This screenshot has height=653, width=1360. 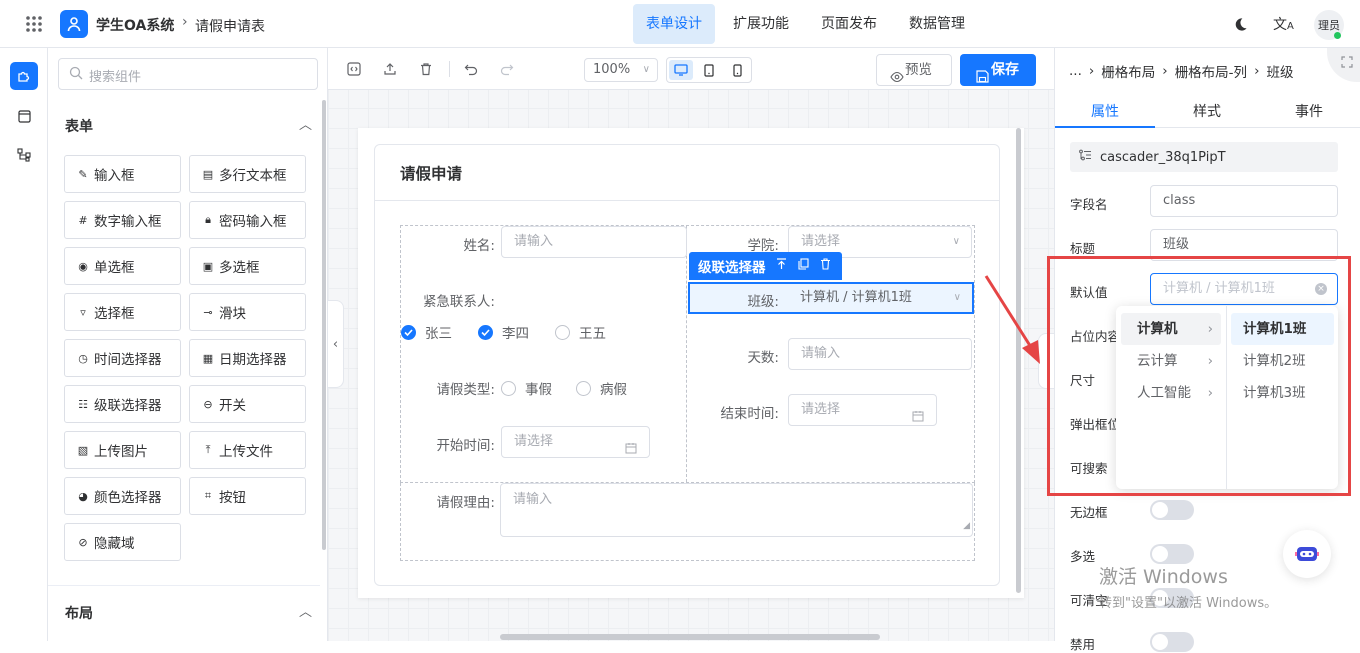 What do you see at coordinates (575, 442) in the screenshot?
I see `start-time-picker: 请选择` at bounding box center [575, 442].